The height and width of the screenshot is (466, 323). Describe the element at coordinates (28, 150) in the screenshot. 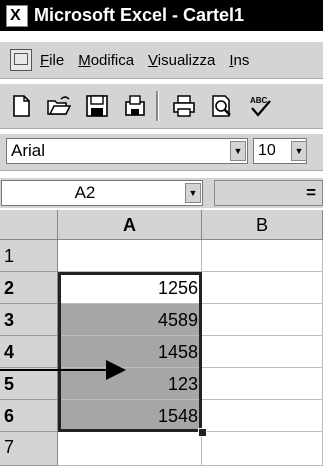

I see `font-name-value: Arial` at that location.